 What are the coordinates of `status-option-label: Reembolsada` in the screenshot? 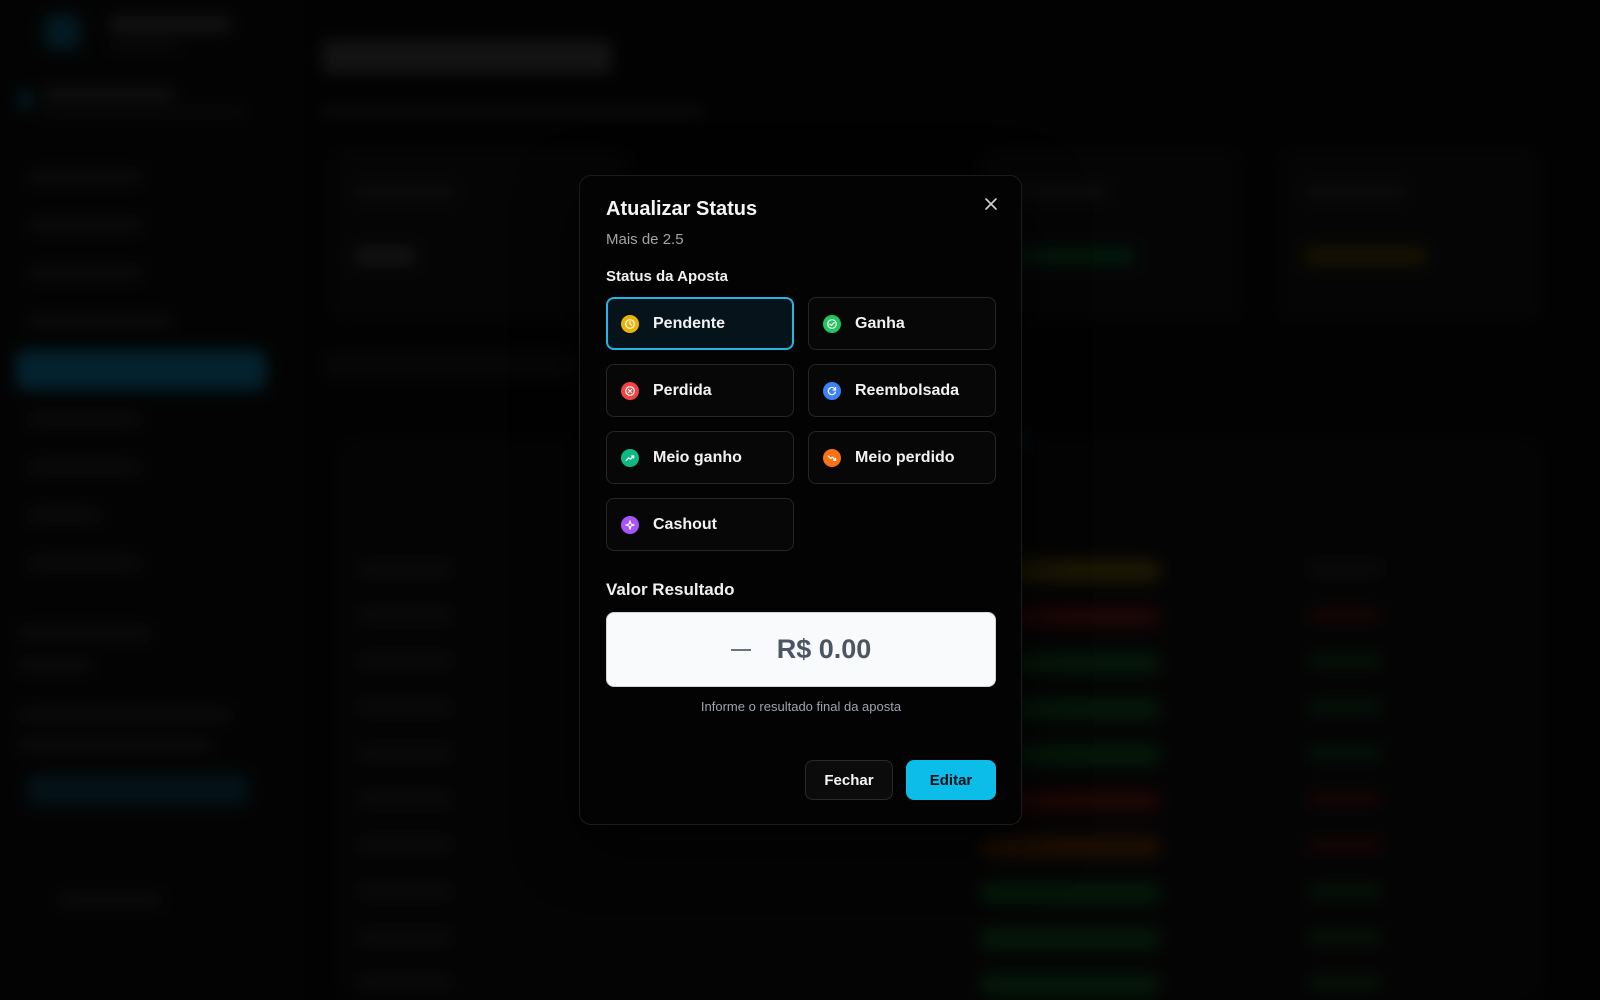 It's located at (907, 390).